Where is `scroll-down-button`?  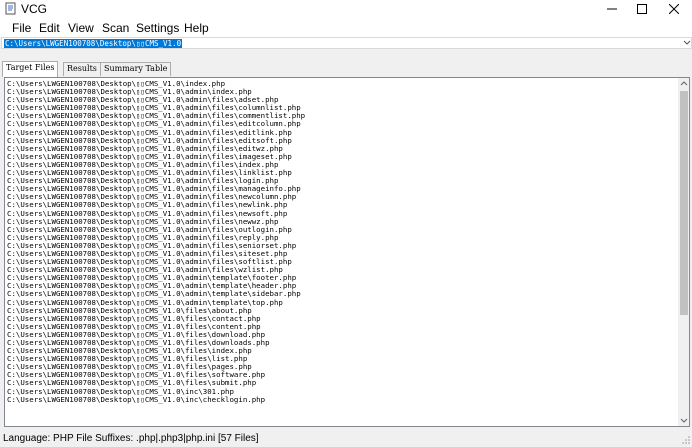 scroll-down-button is located at coordinates (683, 420).